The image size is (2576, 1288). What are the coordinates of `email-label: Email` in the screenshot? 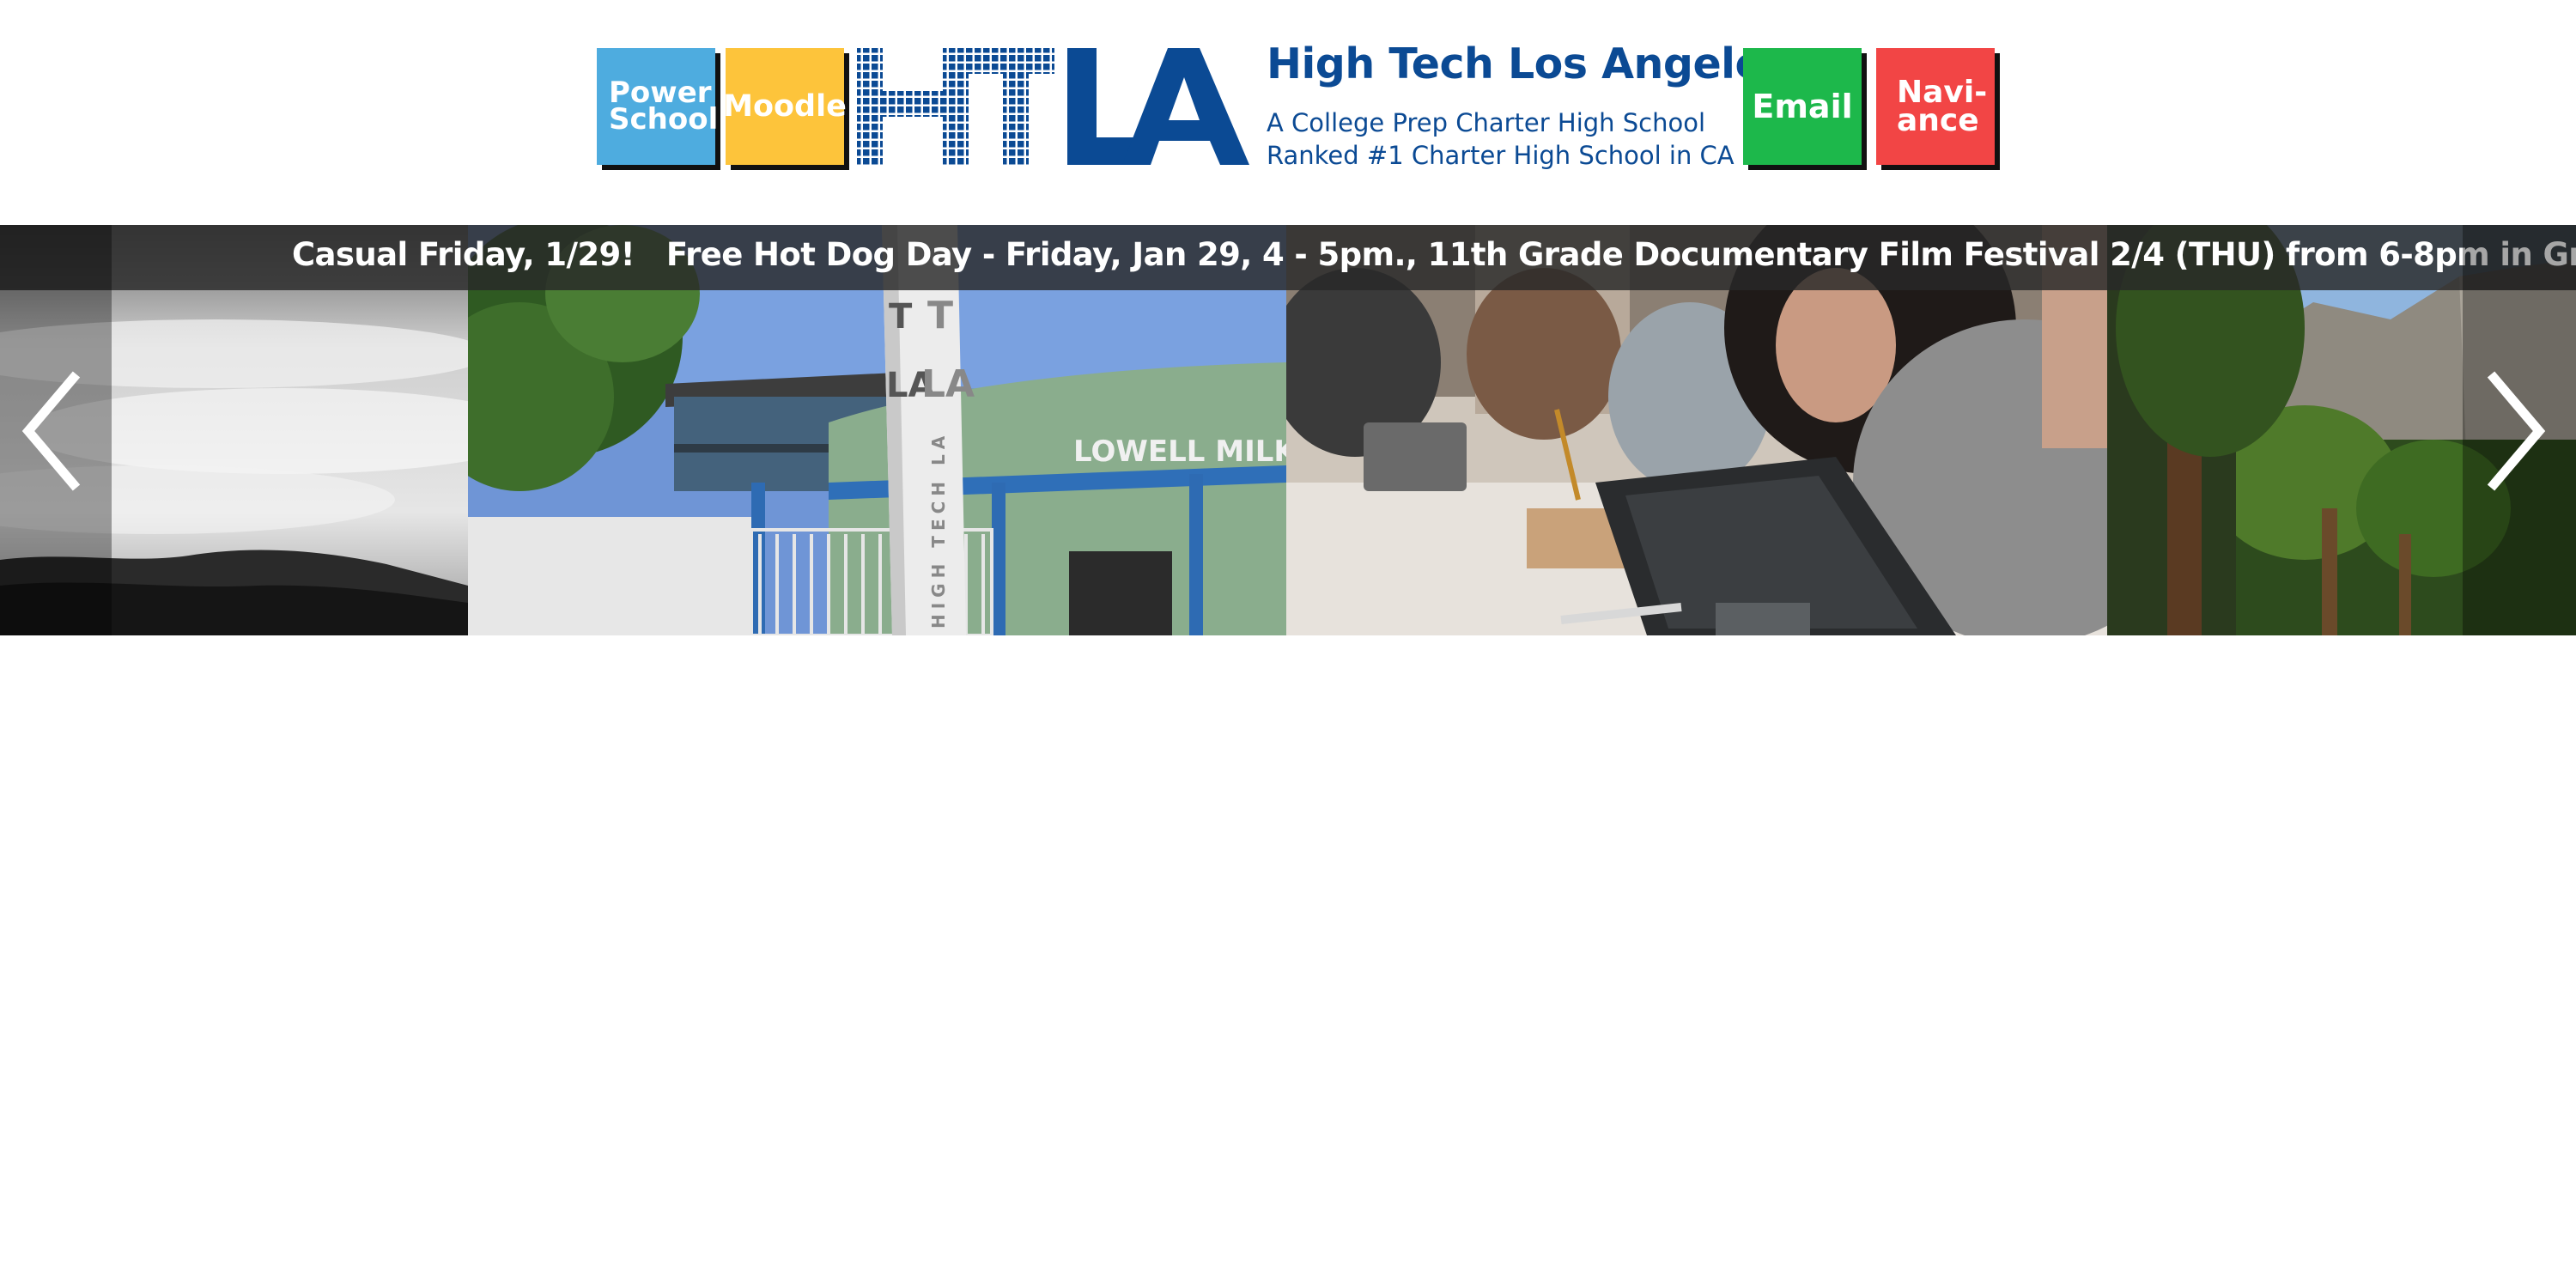 It's located at (1802, 106).